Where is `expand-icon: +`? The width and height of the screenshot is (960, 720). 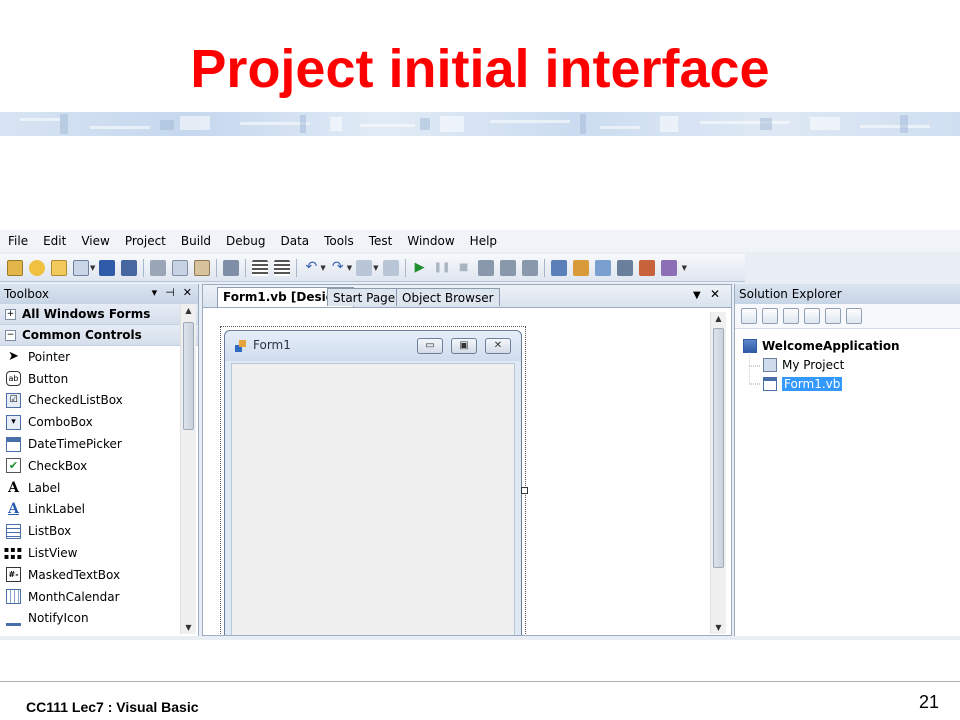
expand-icon: + is located at coordinates (10, 314).